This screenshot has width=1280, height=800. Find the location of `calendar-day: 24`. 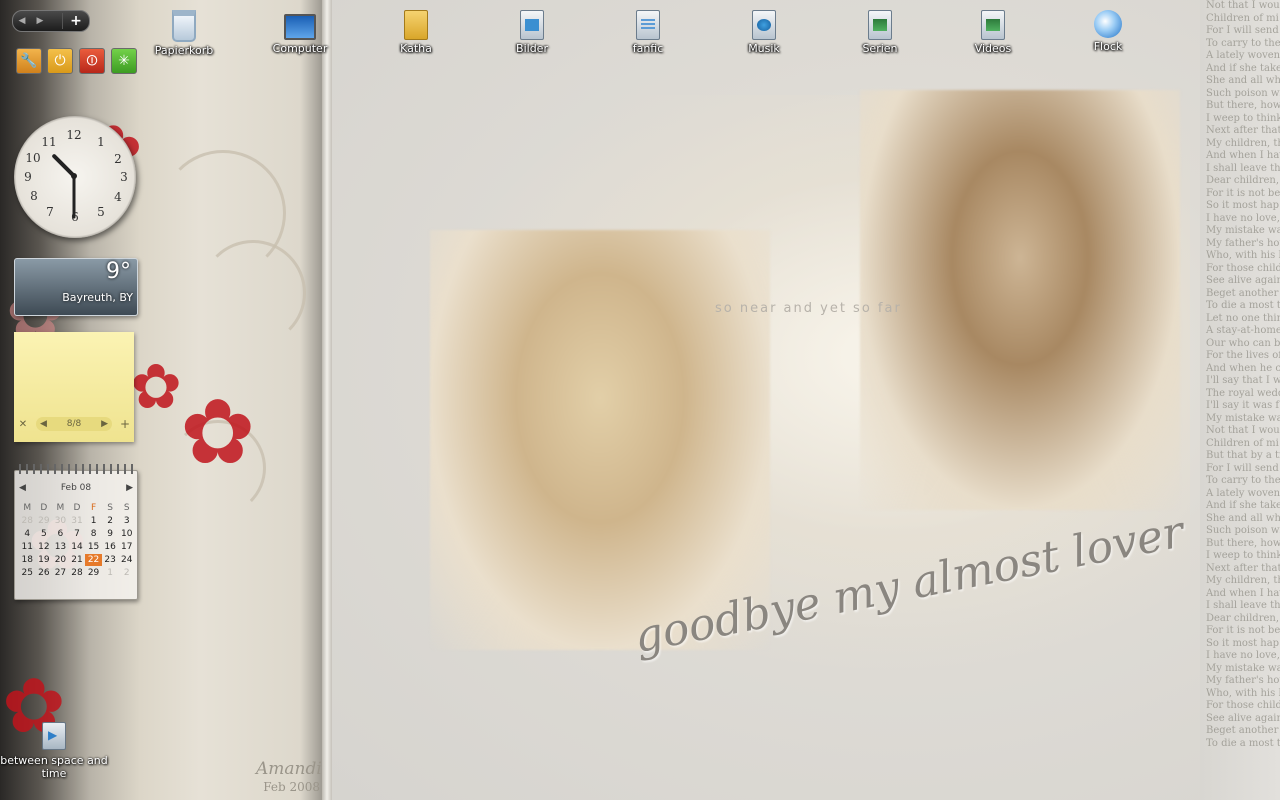

calendar-day: 24 is located at coordinates (126, 560).